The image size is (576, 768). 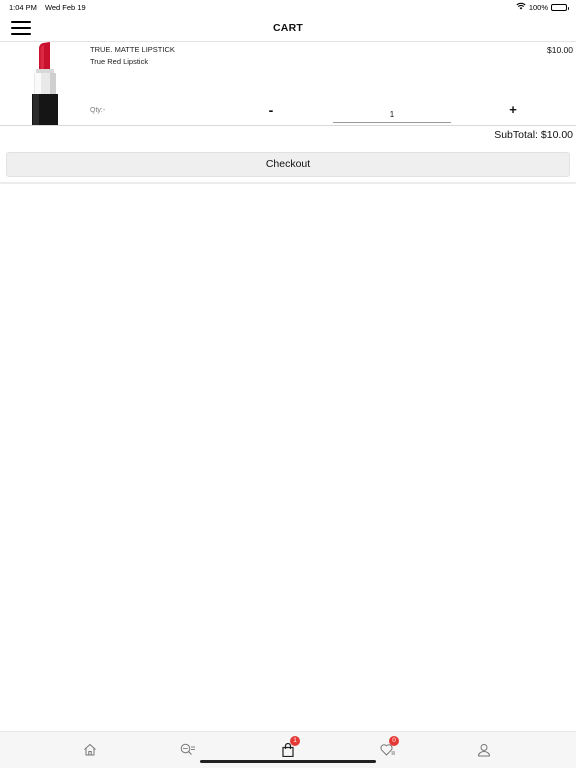 I want to click on status-bar: 1:04 PM Wed Feb 19 100%, so click(x=288, y=7).